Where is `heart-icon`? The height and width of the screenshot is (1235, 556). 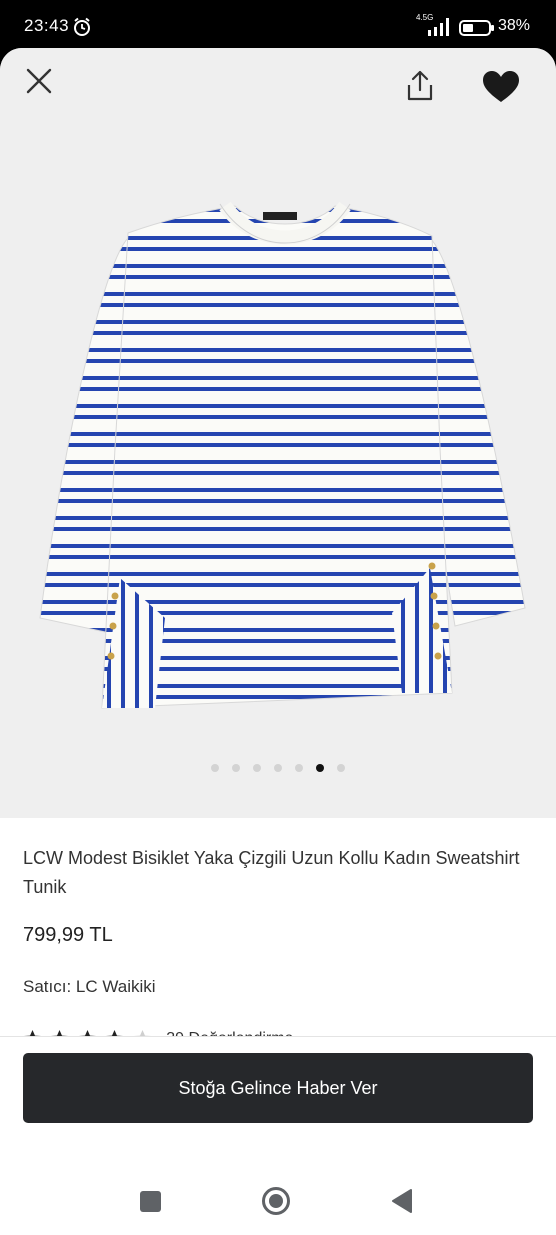 heart-icon is located at coordinates (501, 87).